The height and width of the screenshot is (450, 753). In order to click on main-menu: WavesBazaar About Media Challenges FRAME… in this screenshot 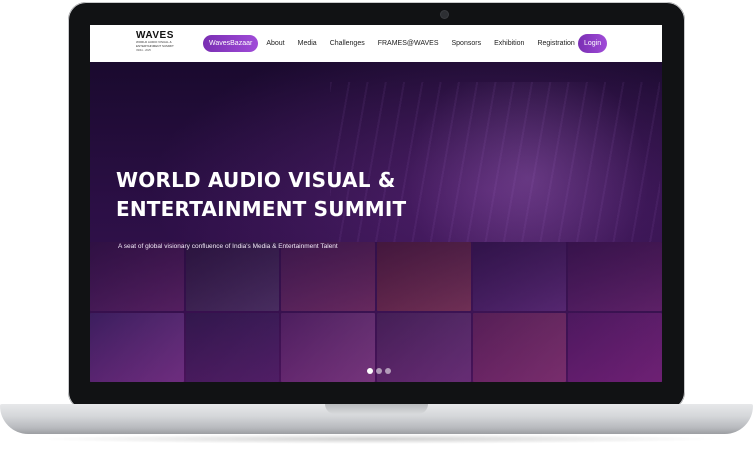, I will do `click(395, 43)`.